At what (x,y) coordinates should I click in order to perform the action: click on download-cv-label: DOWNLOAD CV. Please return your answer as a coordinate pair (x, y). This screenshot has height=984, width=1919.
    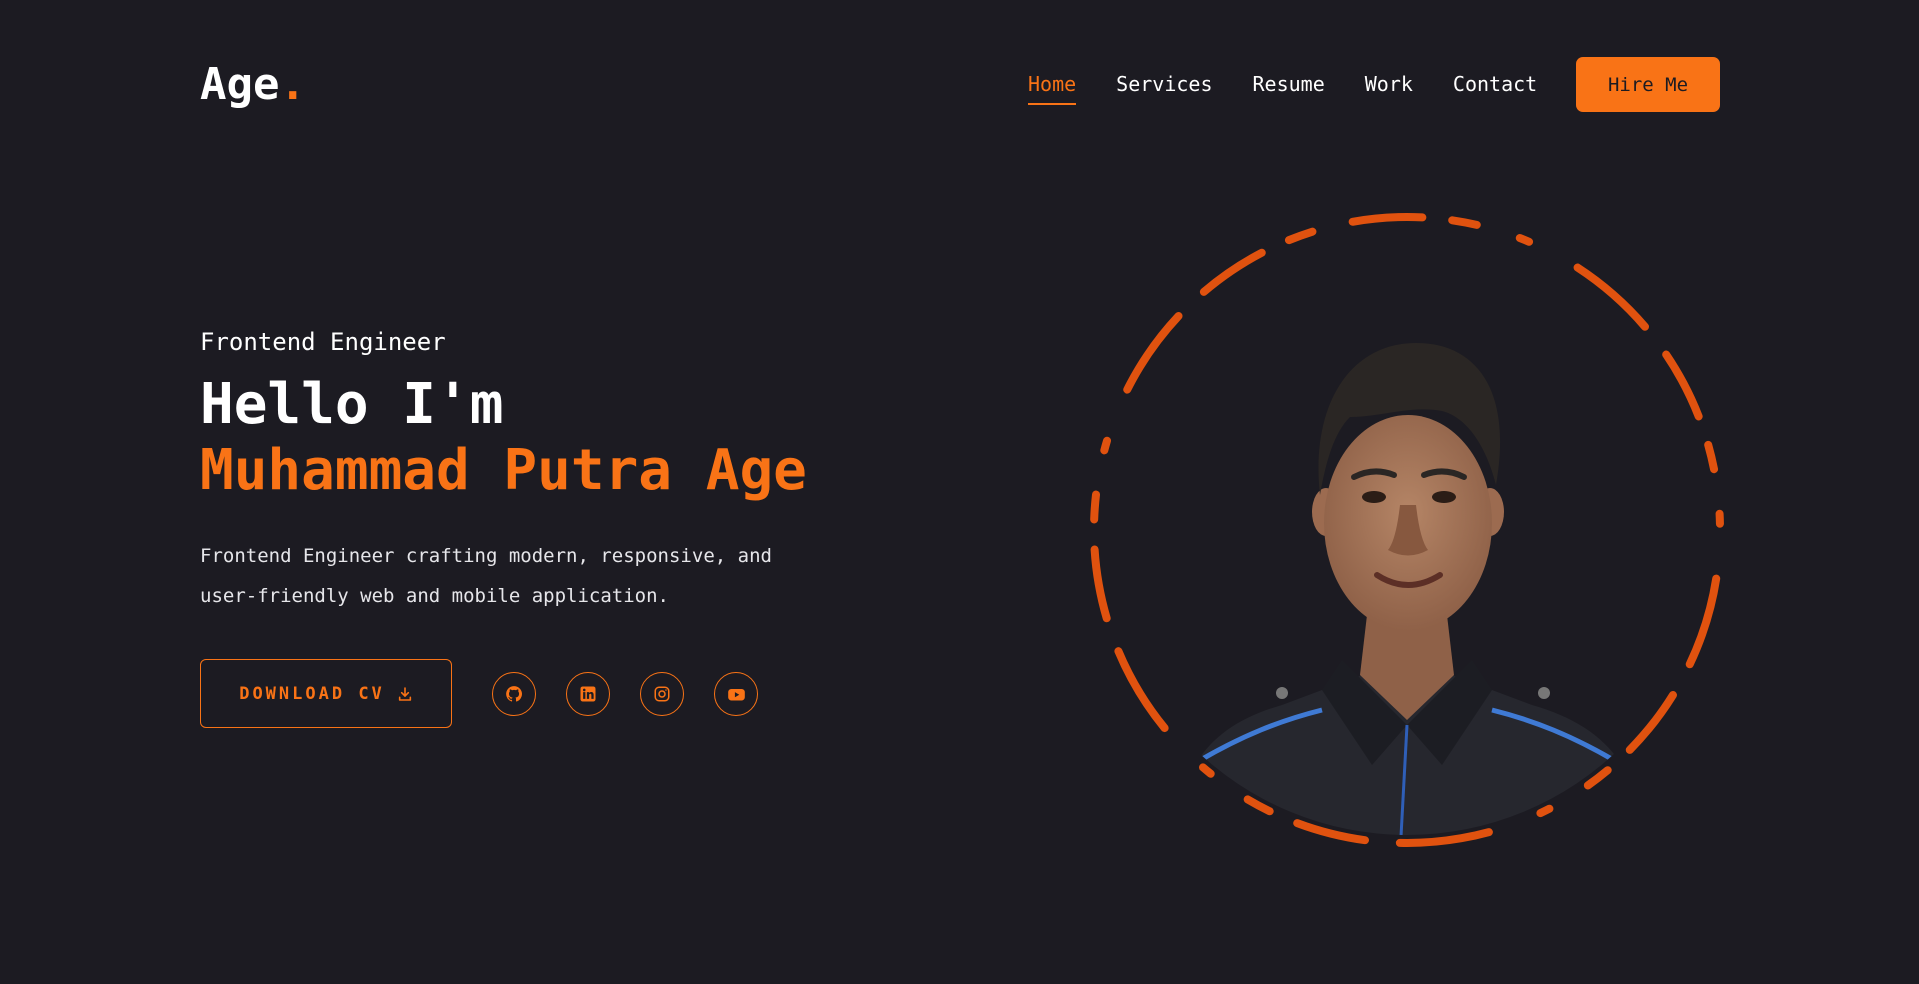
    Looking at the image, I should click on (312, 693).